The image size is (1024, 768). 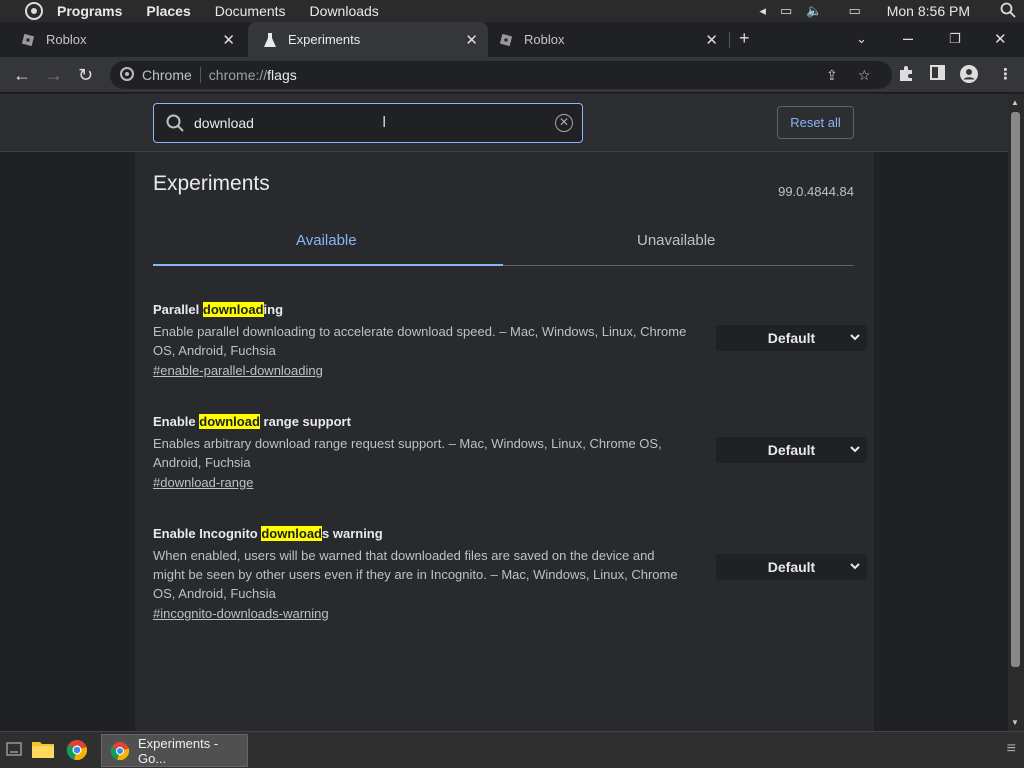 What do you see at coordinates (1011, 749) in the screenshot?
I see `taskbar-menu-icon: ≡` at bounding box center [1011, 749].